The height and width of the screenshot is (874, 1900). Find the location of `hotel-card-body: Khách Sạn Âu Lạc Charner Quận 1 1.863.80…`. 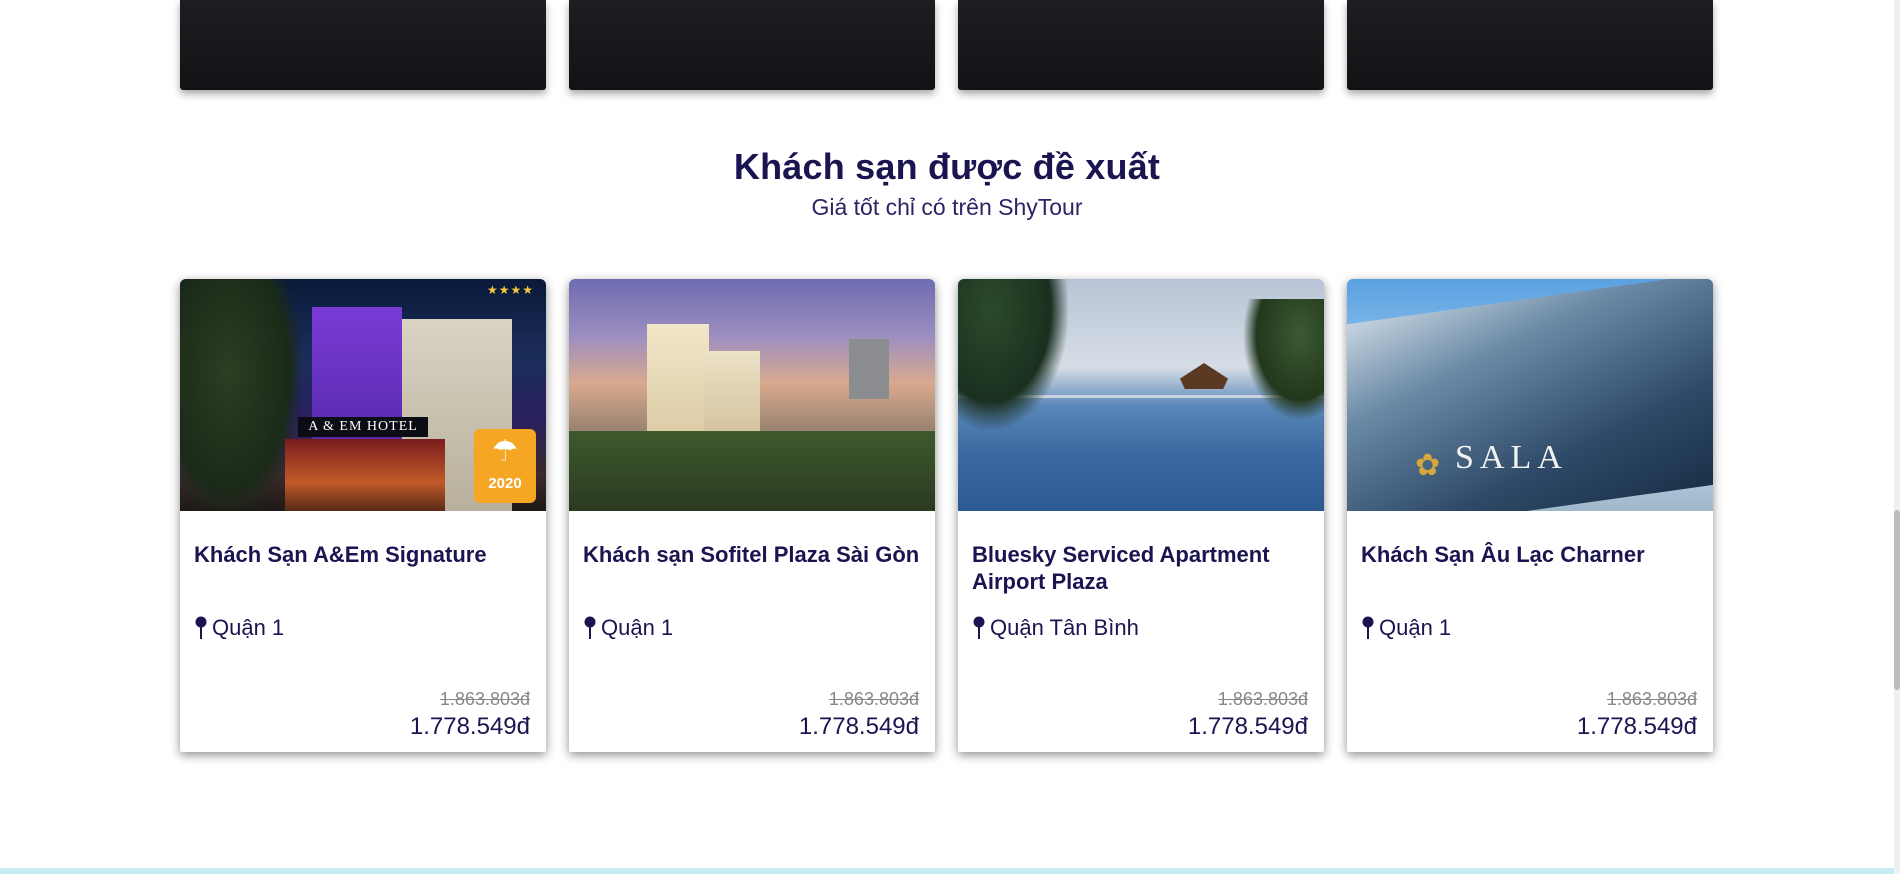

hotel-card-body: Khách Sạn Âu Lạc Charner Quận 1 1.863.80… is located at coordinates (1530, 631).